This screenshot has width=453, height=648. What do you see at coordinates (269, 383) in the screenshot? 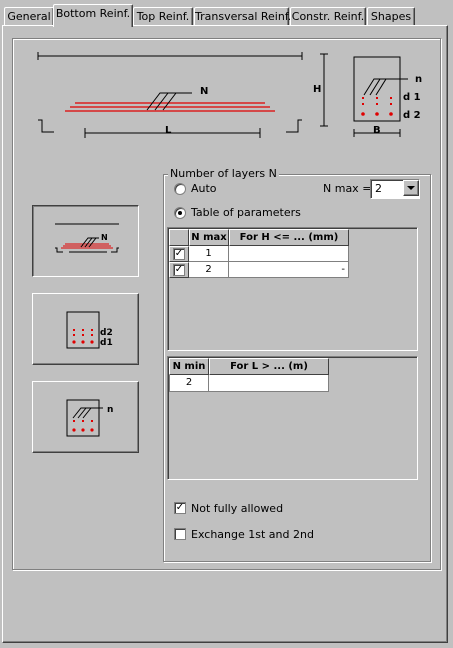
I see `table-l-row1-l` at bounding box center [269, 383].